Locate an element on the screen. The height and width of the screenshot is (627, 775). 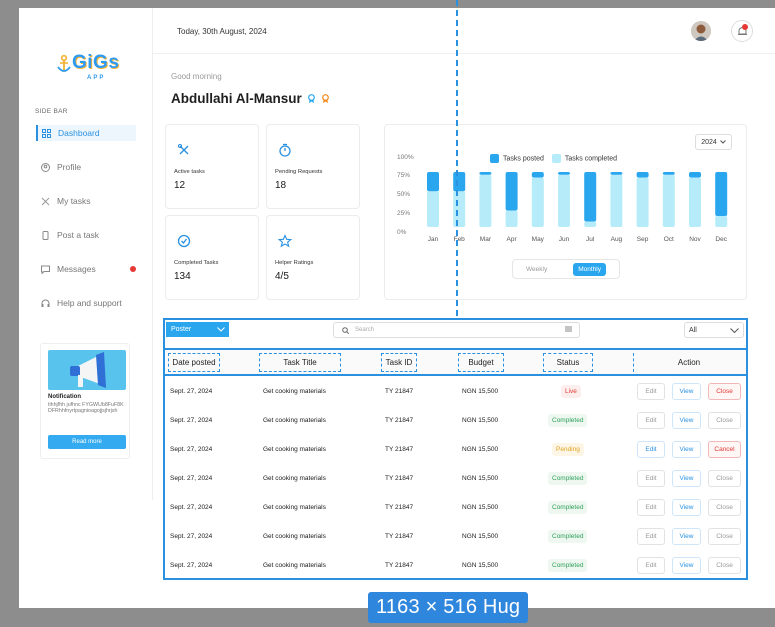
timer-icon is located at coordinates (285, 150).